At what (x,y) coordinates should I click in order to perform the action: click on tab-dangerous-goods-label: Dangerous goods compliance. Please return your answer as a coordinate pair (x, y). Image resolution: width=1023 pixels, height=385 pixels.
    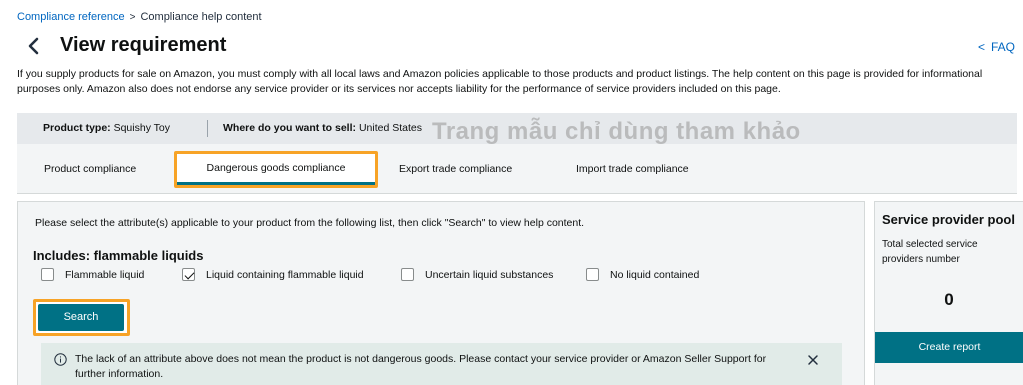
    Looking at the image, I should click on (276, 168).